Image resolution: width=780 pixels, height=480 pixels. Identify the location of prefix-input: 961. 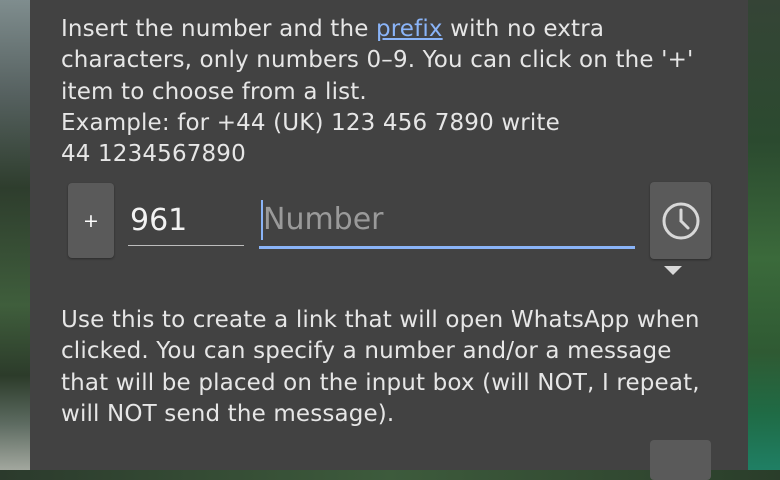
(186, 220).